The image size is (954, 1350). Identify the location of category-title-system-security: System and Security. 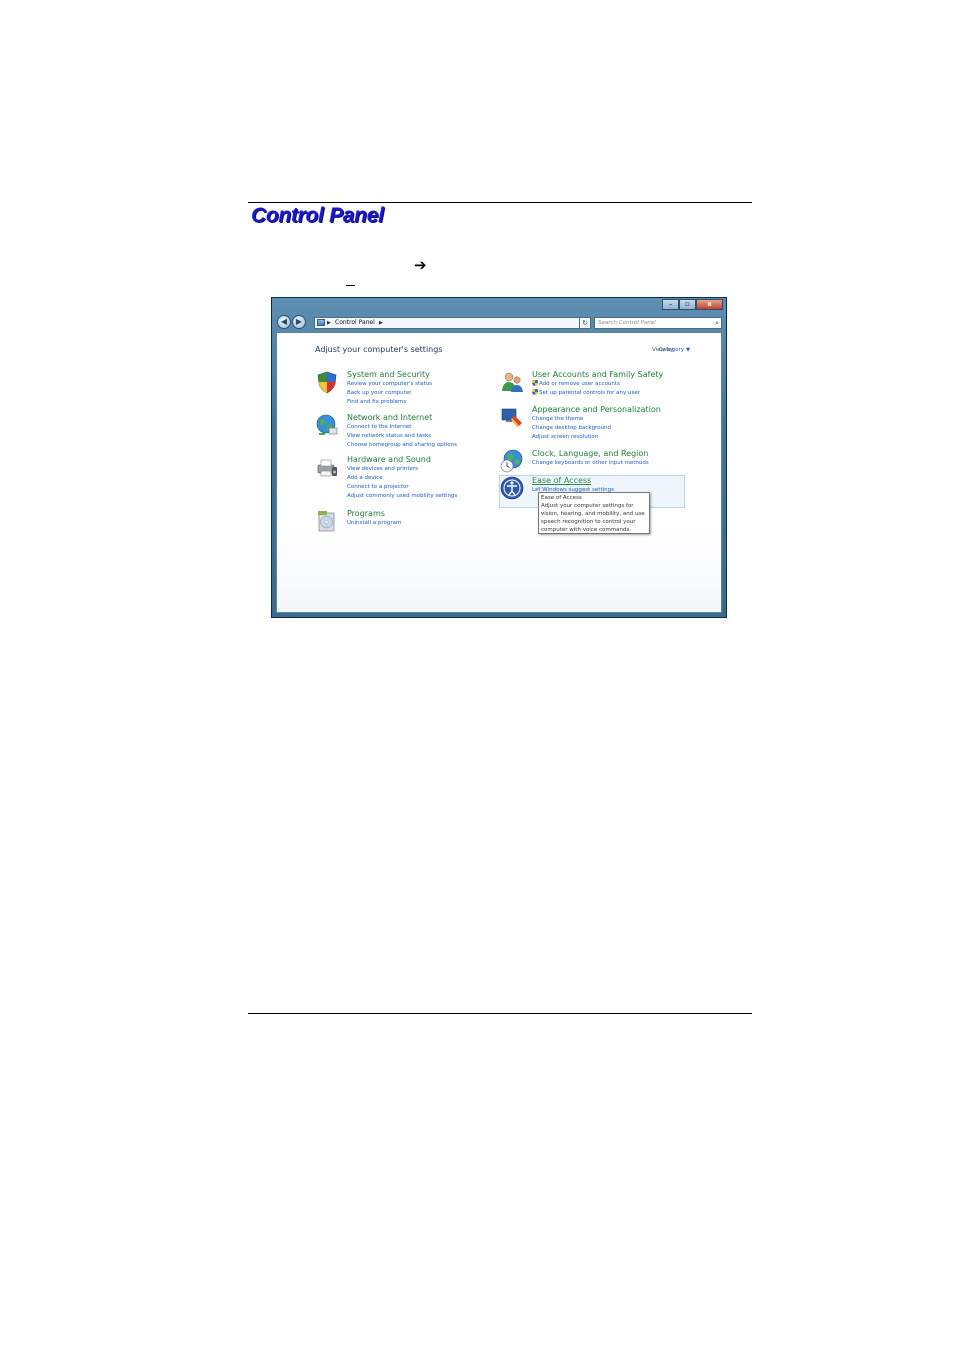
(389, 375).